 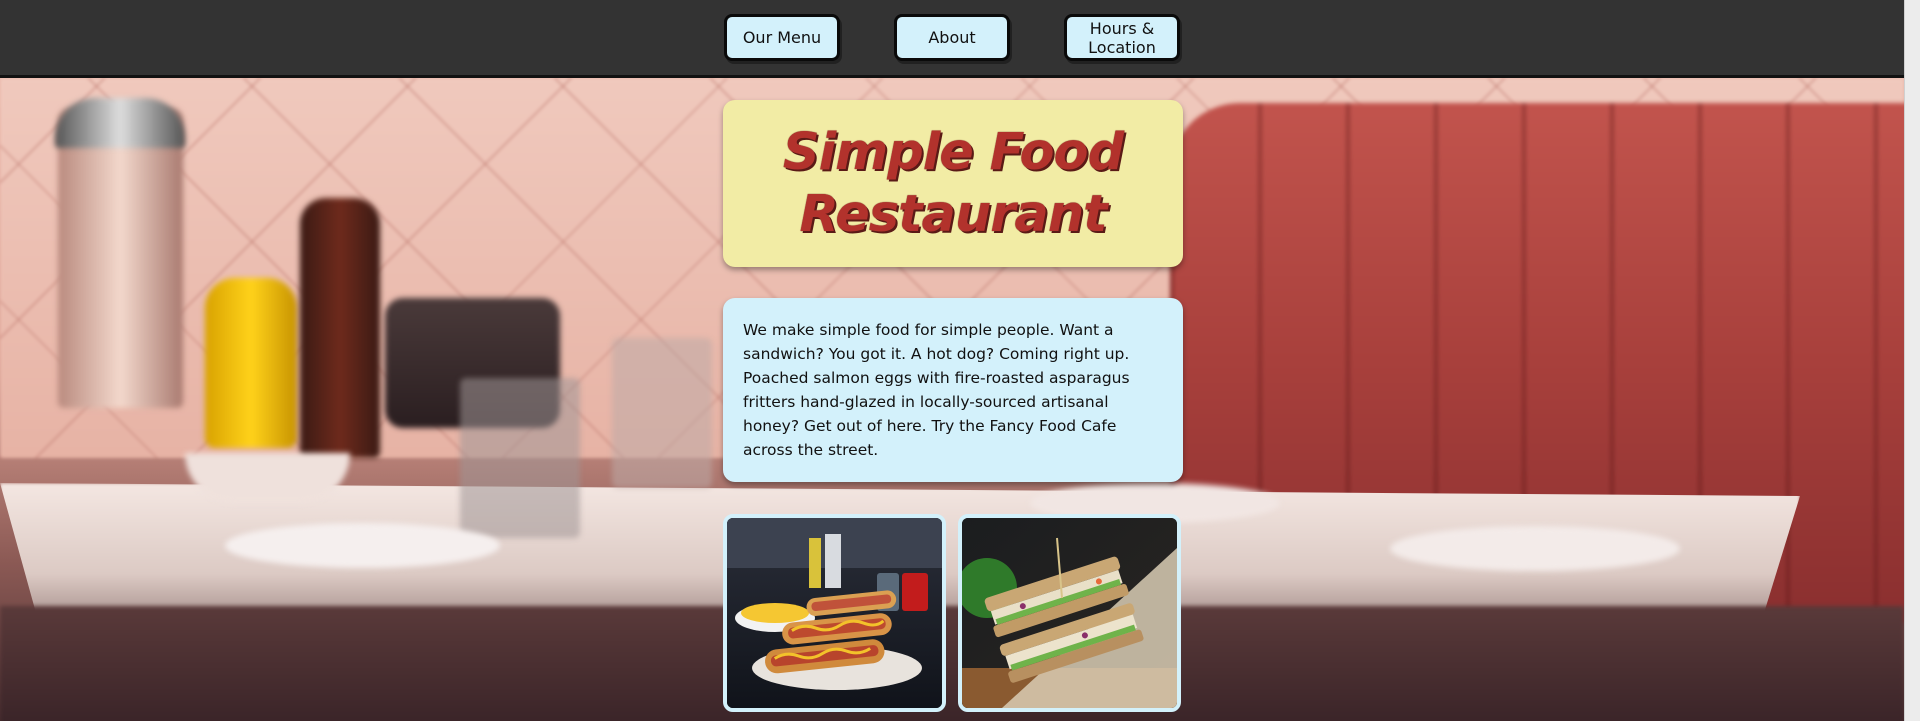 What do you see at coordinates (520, 458) in the screenshot?
I see `water-glass` at bounding box center [520, 458].